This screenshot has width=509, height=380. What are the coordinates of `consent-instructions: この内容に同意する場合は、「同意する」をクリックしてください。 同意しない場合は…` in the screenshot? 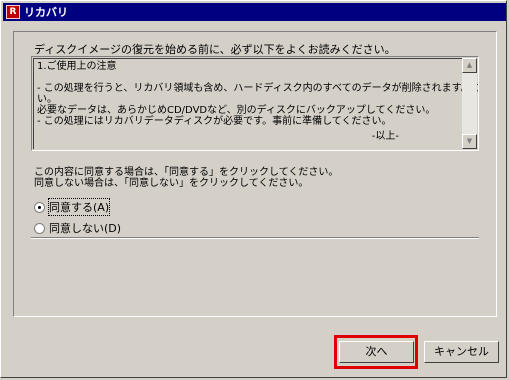 It's located at (186, 178).